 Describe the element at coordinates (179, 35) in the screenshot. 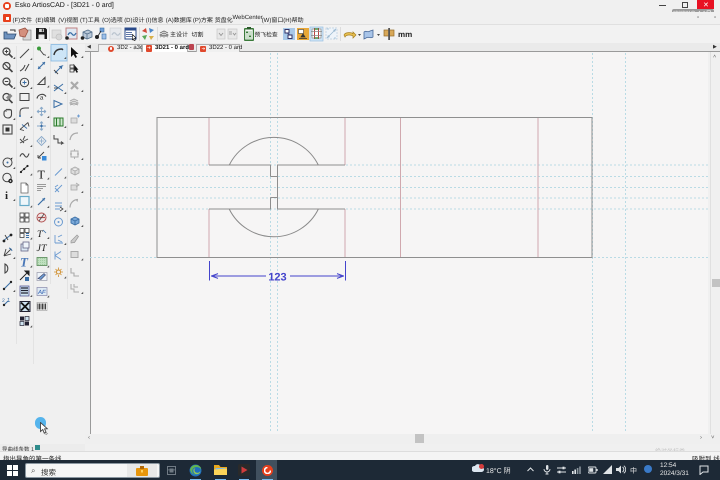

I see `svg-text: 主设计` at that location.